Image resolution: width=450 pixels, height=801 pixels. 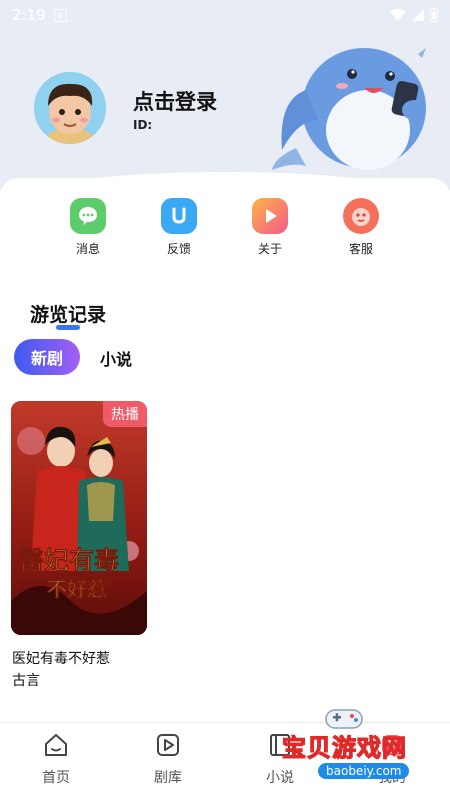 What do you see at coordinates (175, 101) in the screenshot?
I see `login-link: 点击登录` at bounding box center [175, 101].